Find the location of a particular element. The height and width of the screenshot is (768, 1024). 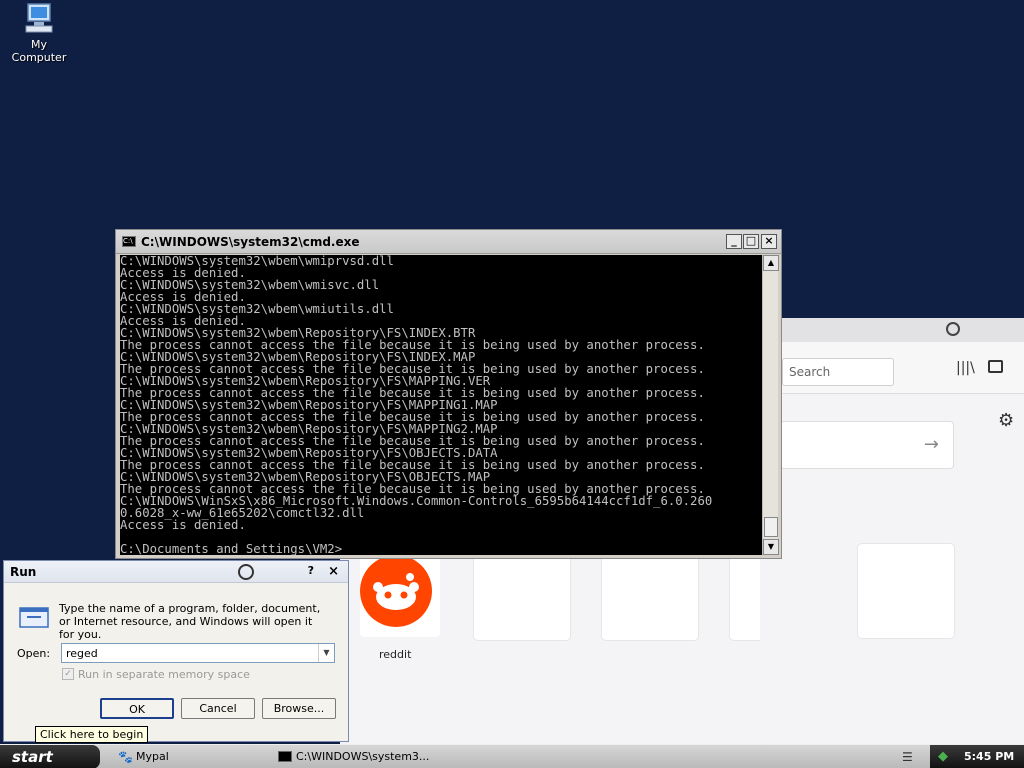

cmd-icon is located at coordinates (285, 756).